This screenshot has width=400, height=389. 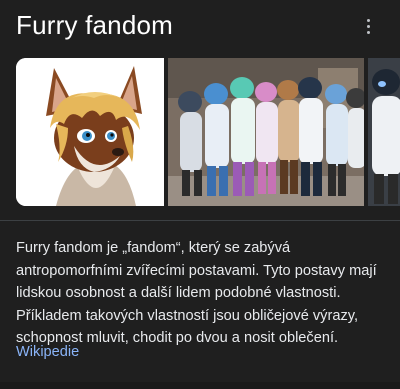 I want to click on panel-title: Furry fandom, so click(x=95, y=25).